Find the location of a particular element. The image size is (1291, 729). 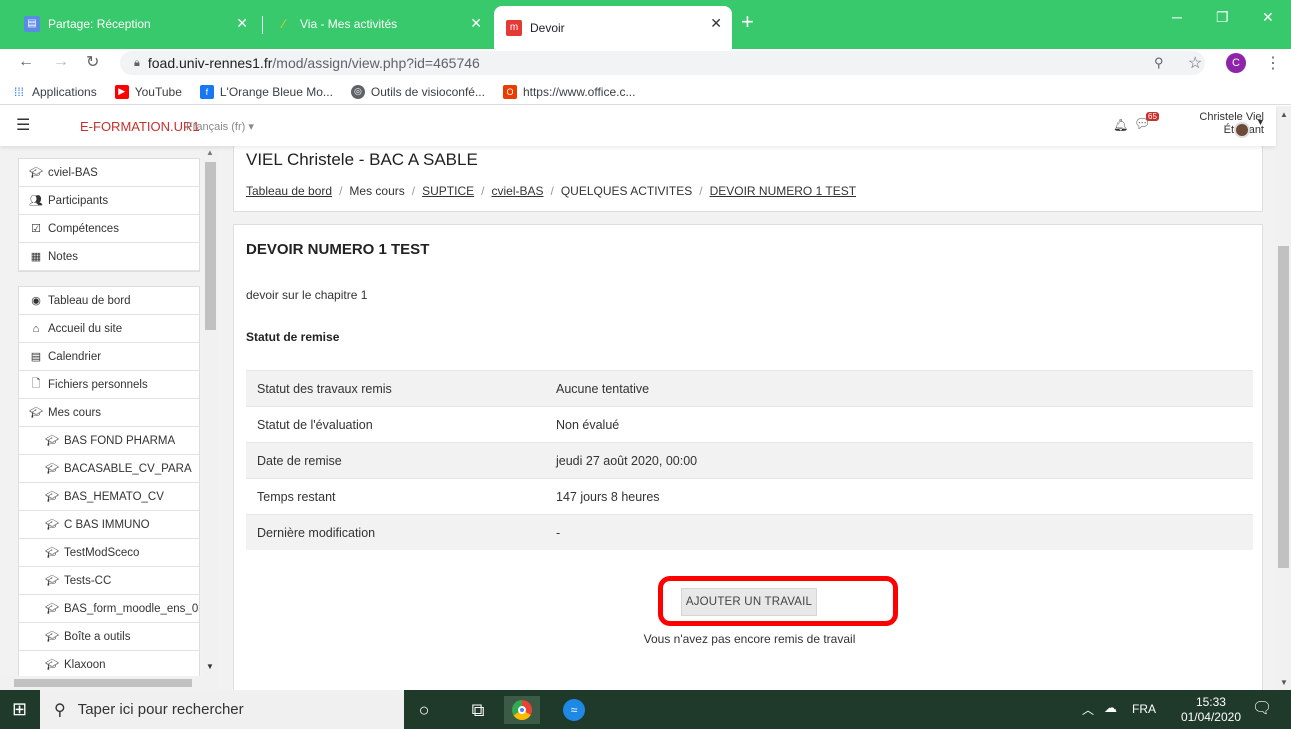

tray-chevron-icon: ︿ is located at coordinates (1088, 709).